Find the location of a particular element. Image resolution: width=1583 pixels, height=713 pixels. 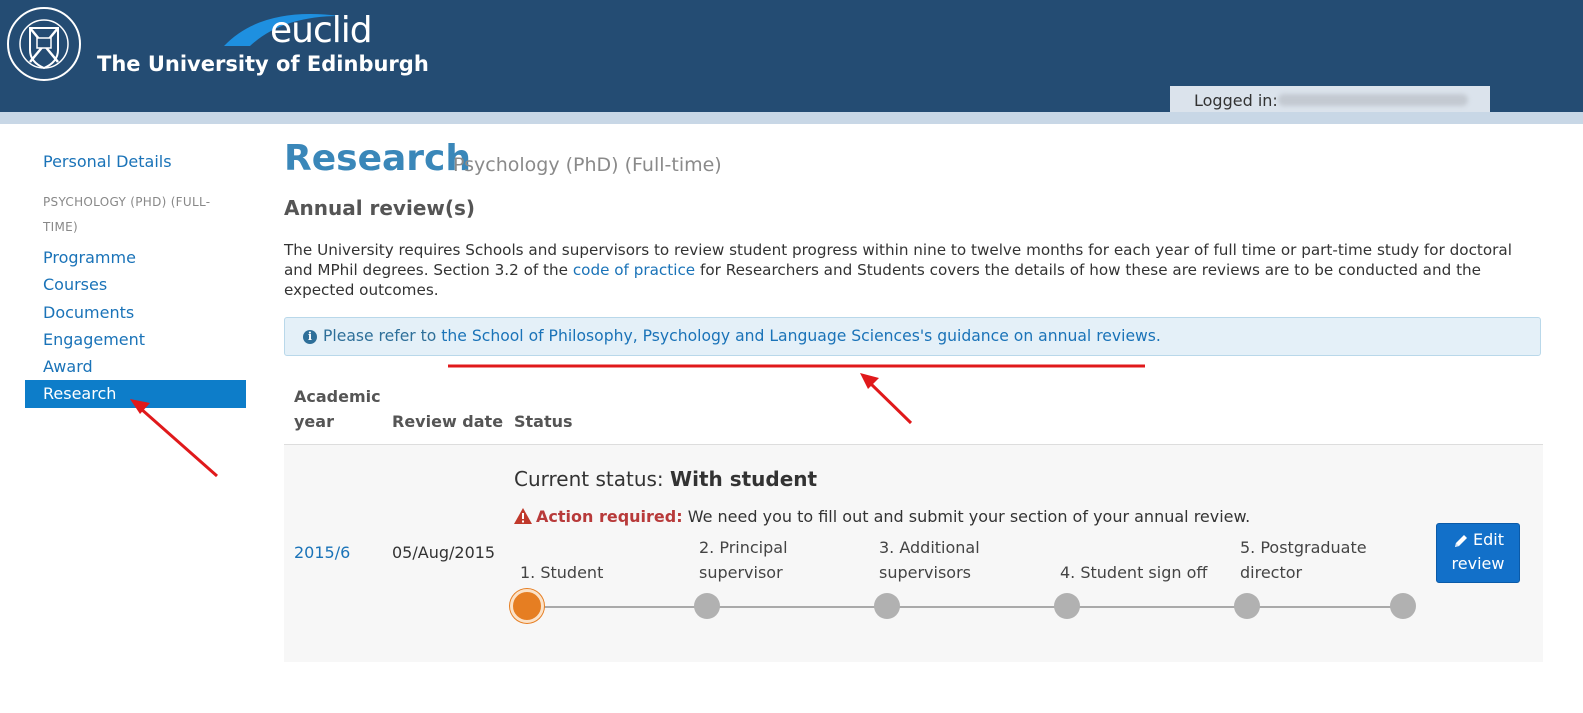

progress-track is located at coordinates (965, 607).